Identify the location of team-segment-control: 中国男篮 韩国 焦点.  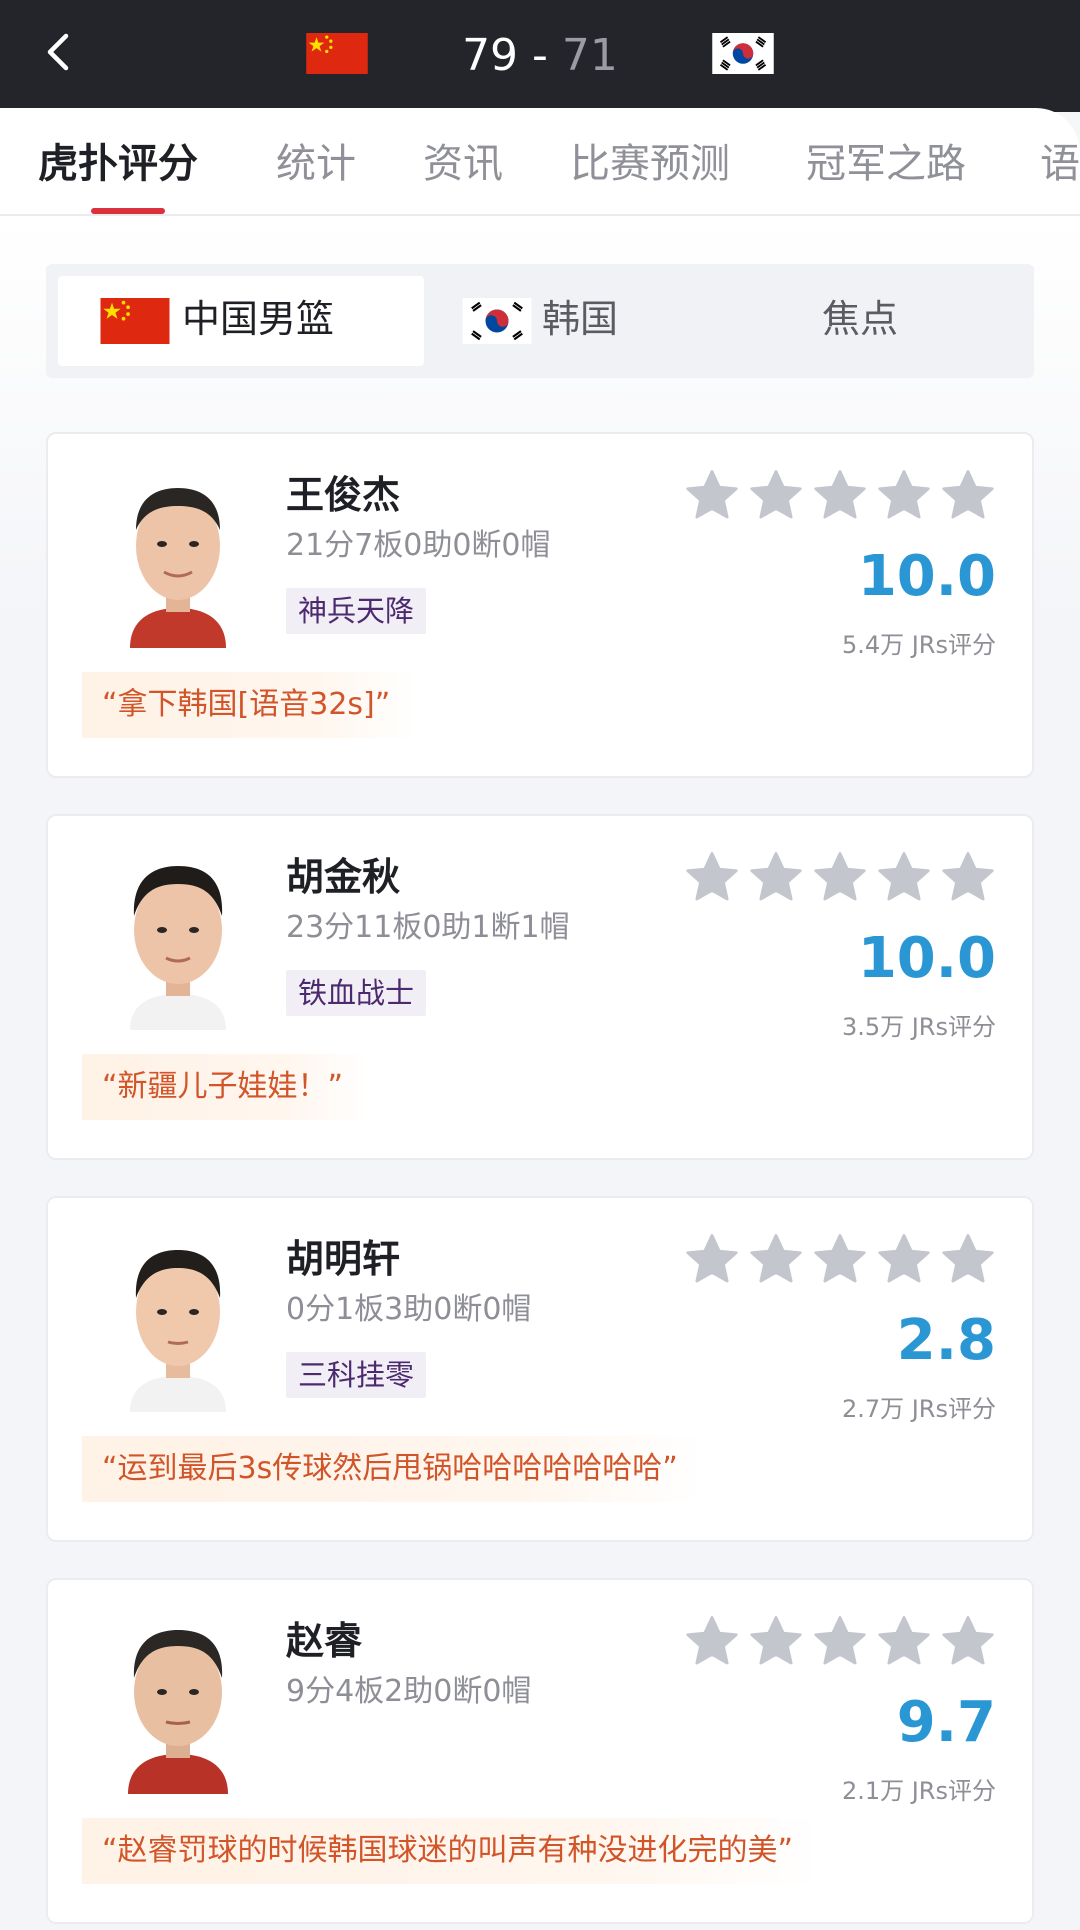
(540, 321).